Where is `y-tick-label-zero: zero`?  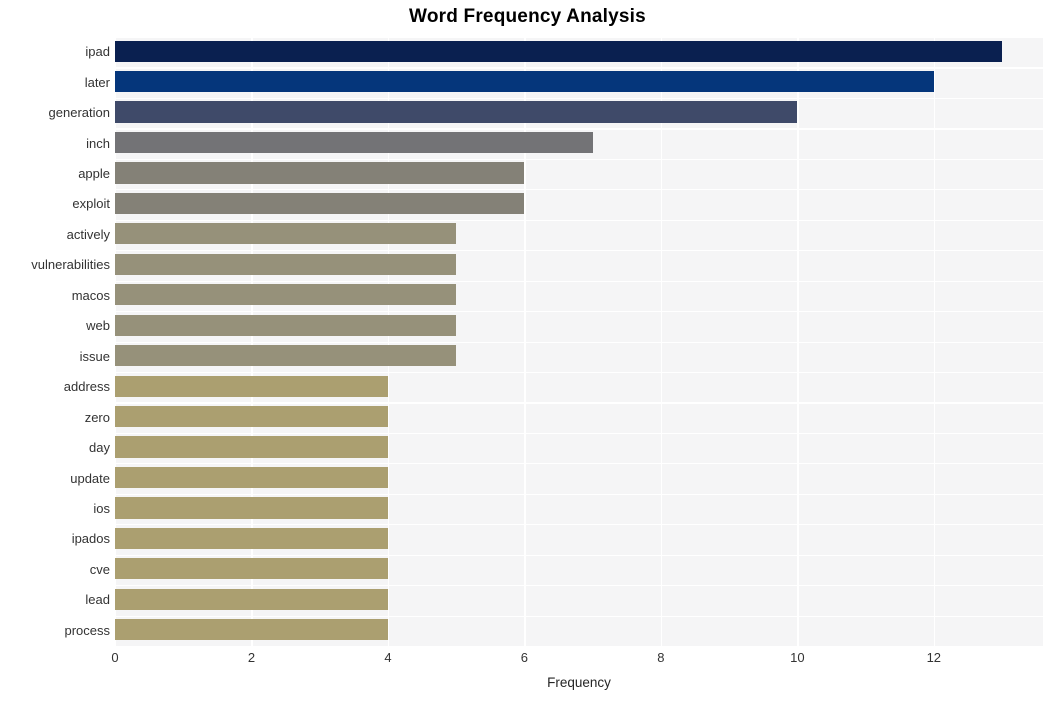 y-tick-label-zero: zero is located at coordinates (97, 417).